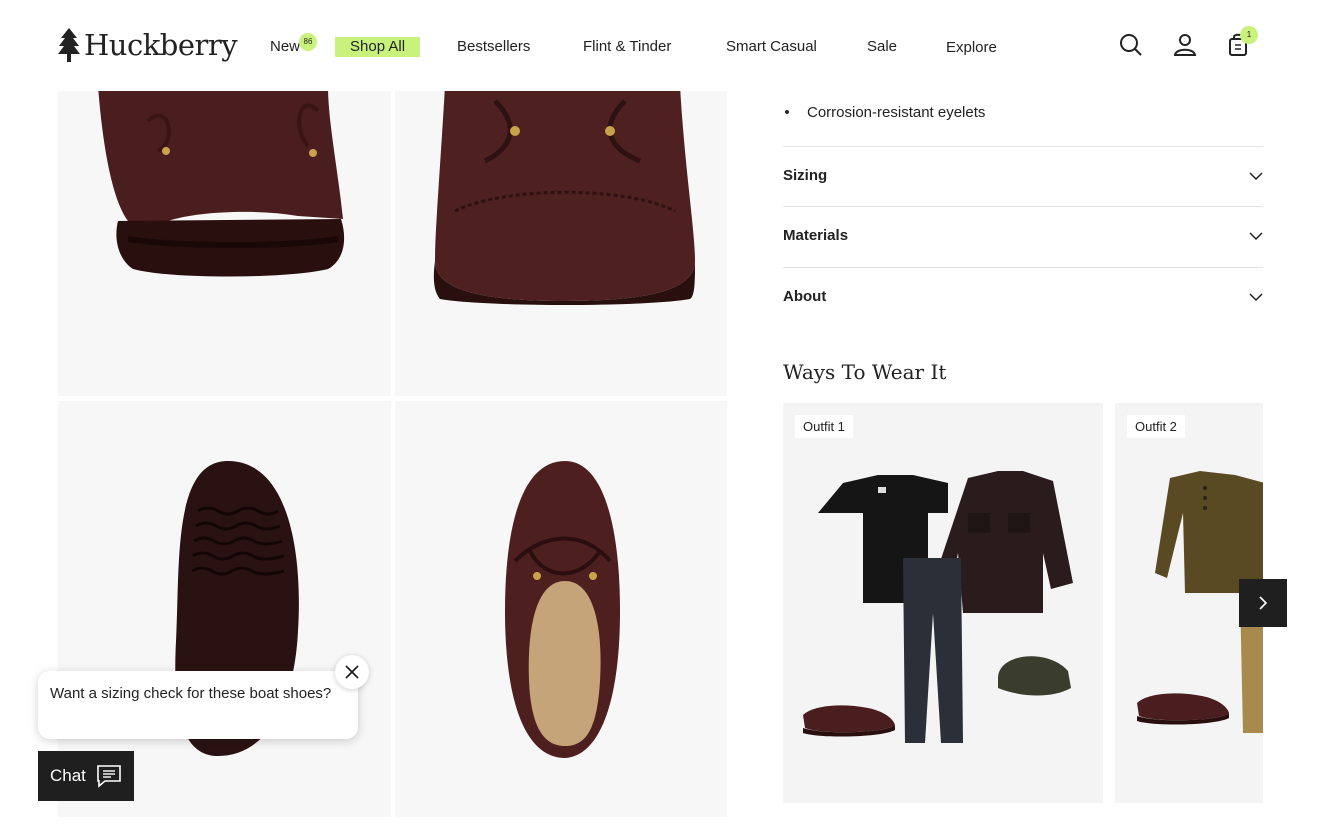 Image resolution: width=1319 pixels, height=837 pixels. I want to click on chat-button: Chat, so click(86, 776).